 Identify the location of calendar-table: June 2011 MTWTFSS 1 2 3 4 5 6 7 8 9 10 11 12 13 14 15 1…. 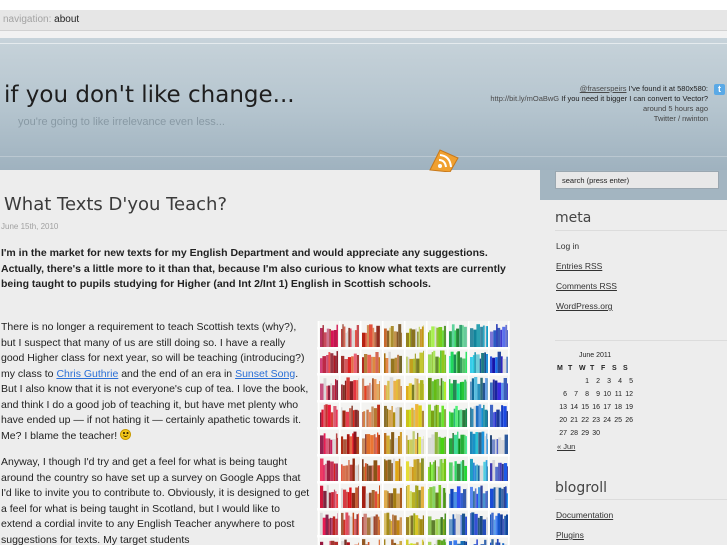
(595, 396).